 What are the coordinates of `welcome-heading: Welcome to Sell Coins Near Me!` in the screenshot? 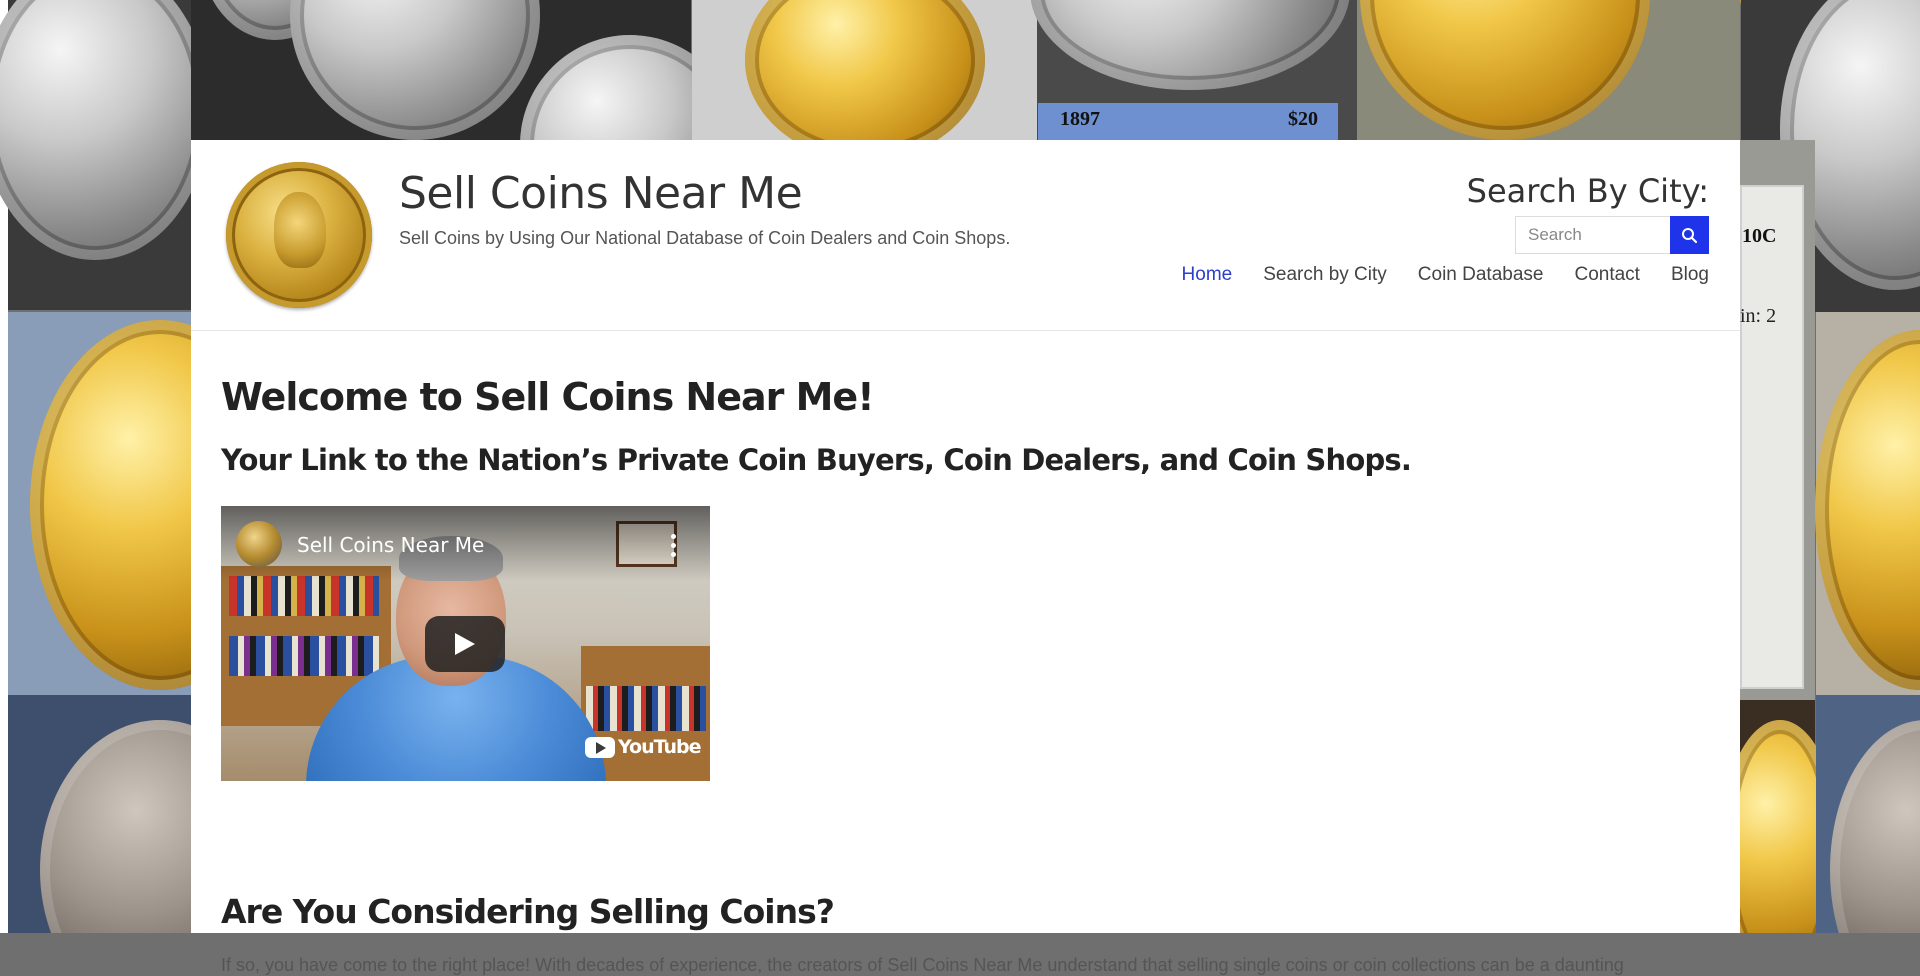 It's located at (548, 397).